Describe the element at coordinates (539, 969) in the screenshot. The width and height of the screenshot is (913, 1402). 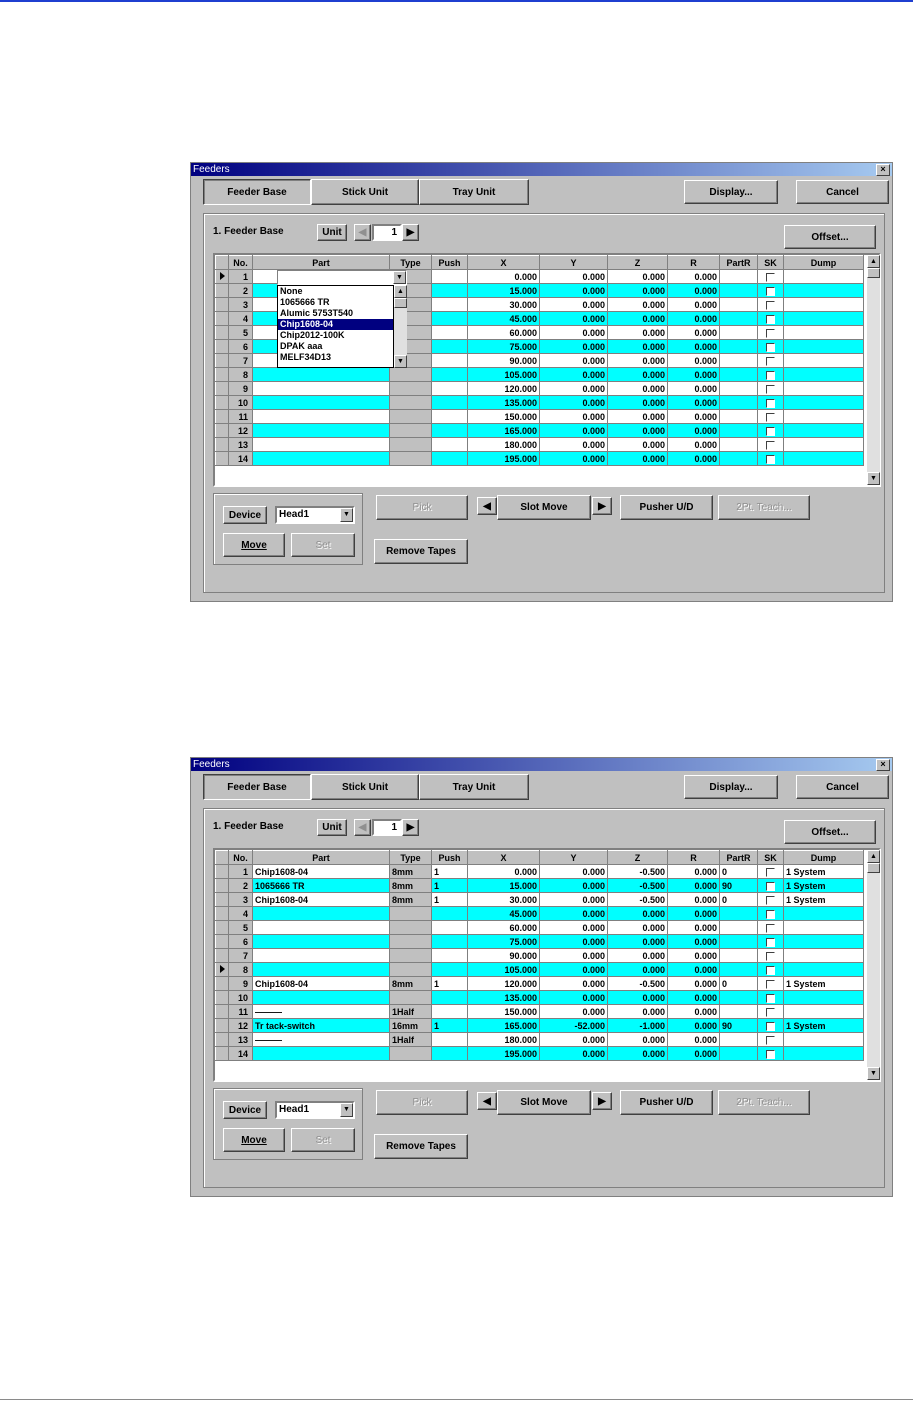
I see `table-row: 8 105.000 0.000 0.000 0.000` at that location.